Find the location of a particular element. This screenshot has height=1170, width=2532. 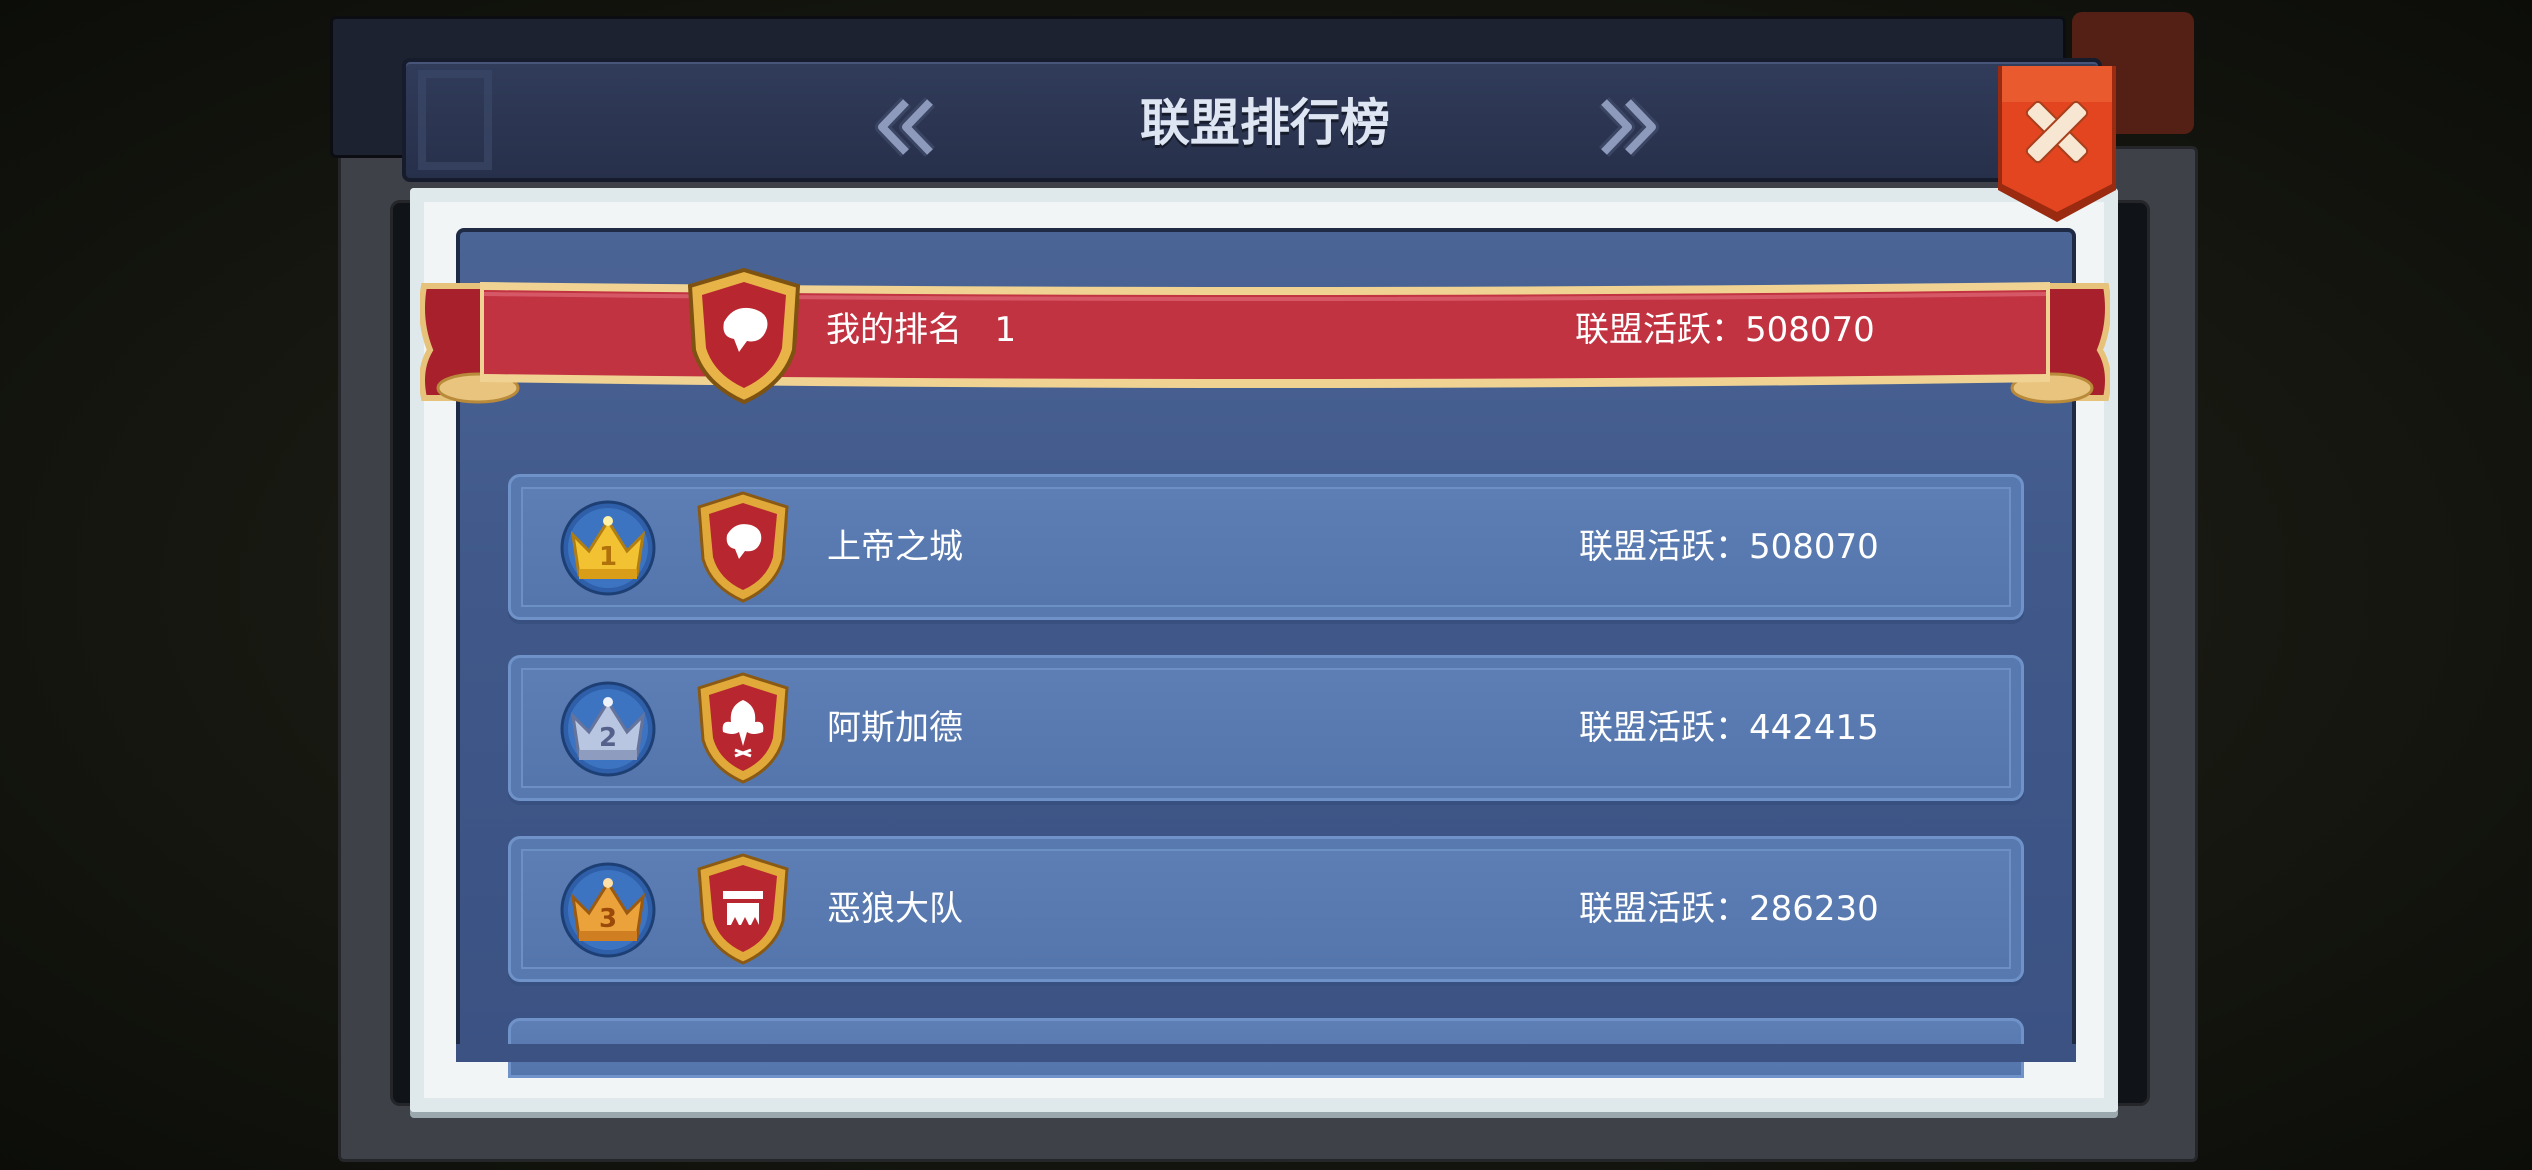

alliance-name: 阿斯加德 is located at coordinates (895, 728).